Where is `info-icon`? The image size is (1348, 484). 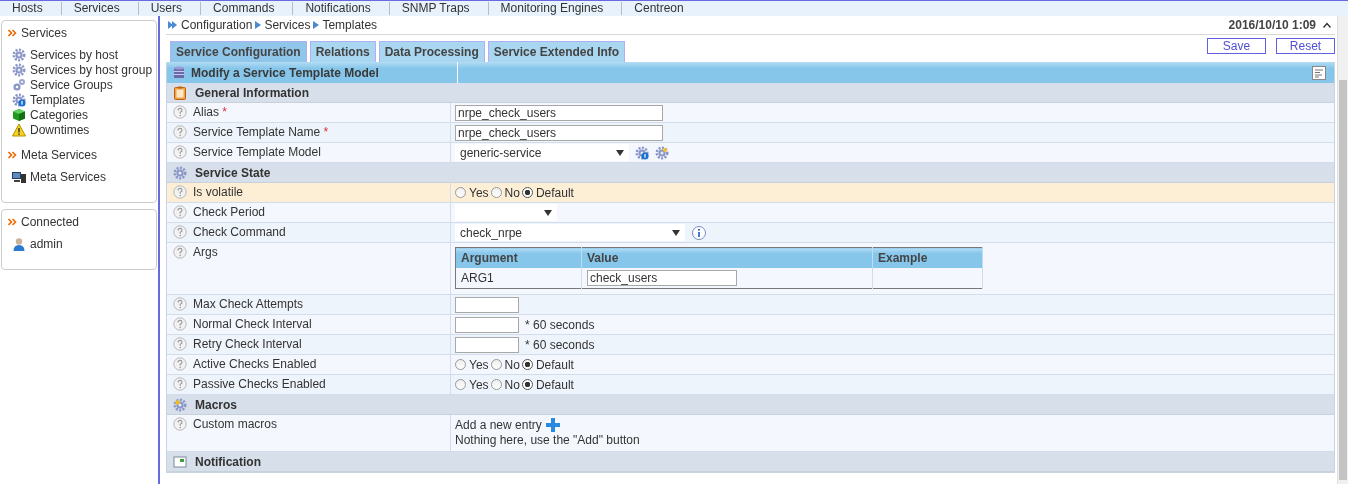
info-icon is located at coordinates (699, 232).